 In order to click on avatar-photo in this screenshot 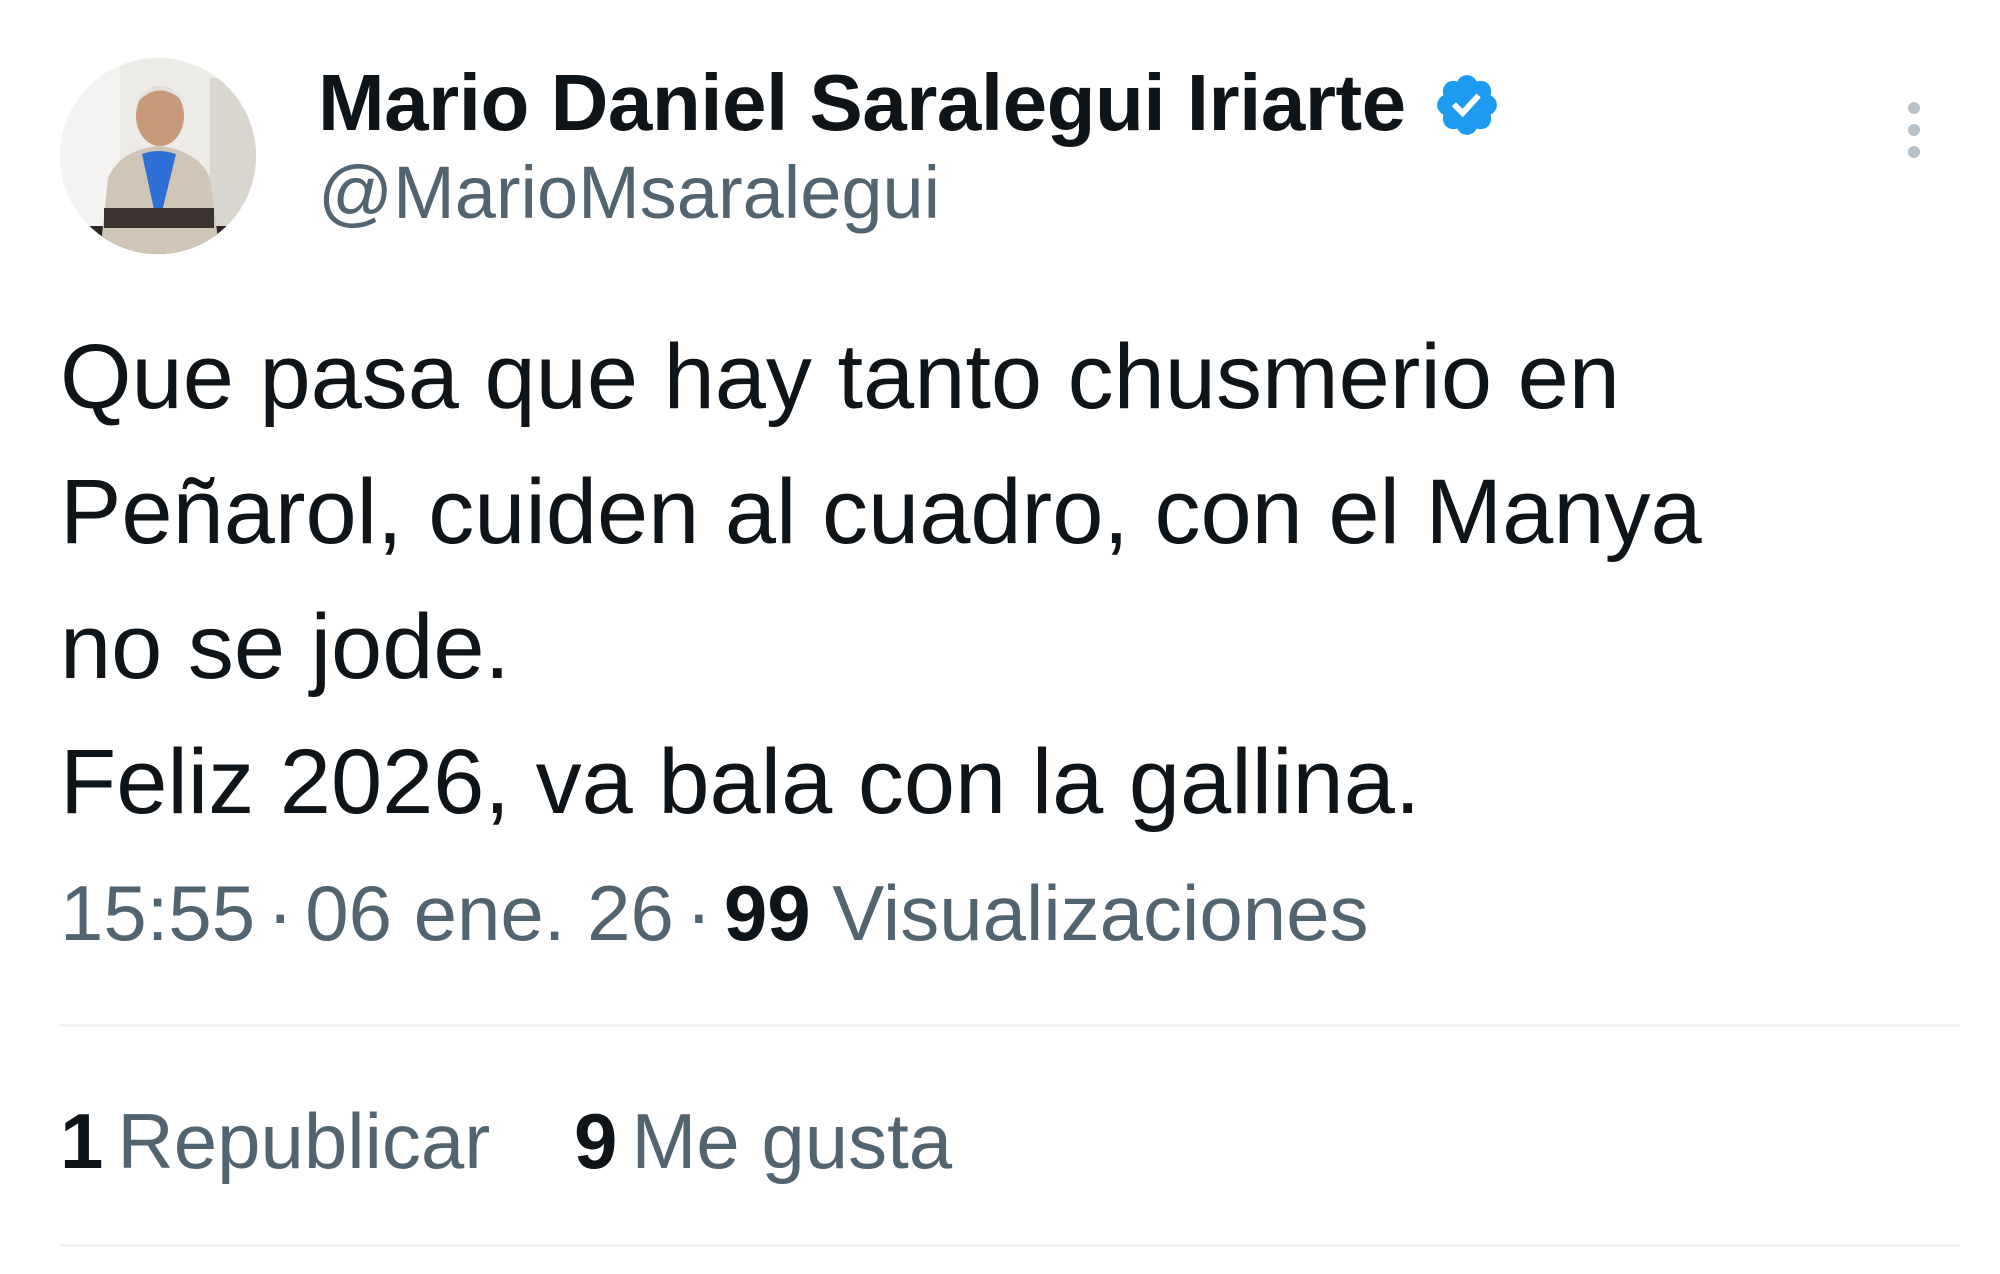, I will do `click(158, 156)`.